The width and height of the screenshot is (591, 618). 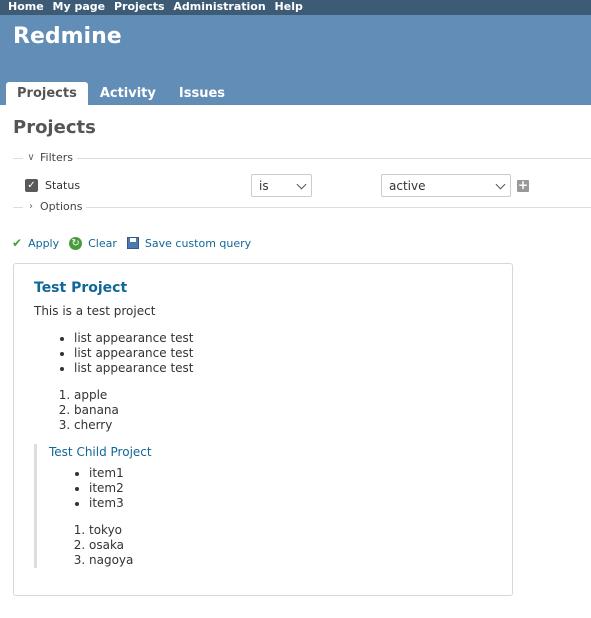 I want to click on list-item: nagoya, so click(x=111, y=560).